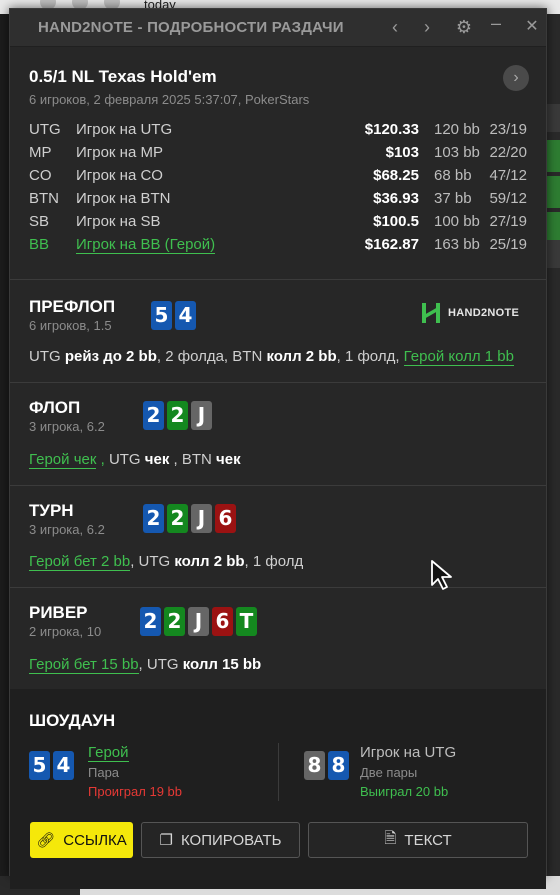 The width and height of the screenshot is (560, 895). Describe the element at coordinates (532, 27) in the screenshot. I see `close-icon: ✕` at that location.